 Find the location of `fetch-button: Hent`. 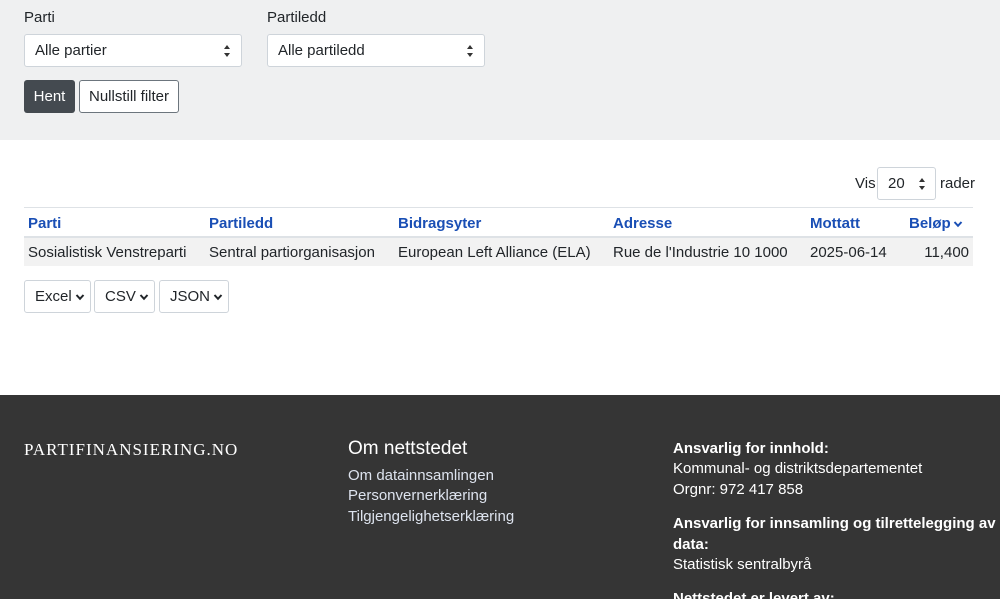

fetch-button: Hent is located at coordinates (49, 96).